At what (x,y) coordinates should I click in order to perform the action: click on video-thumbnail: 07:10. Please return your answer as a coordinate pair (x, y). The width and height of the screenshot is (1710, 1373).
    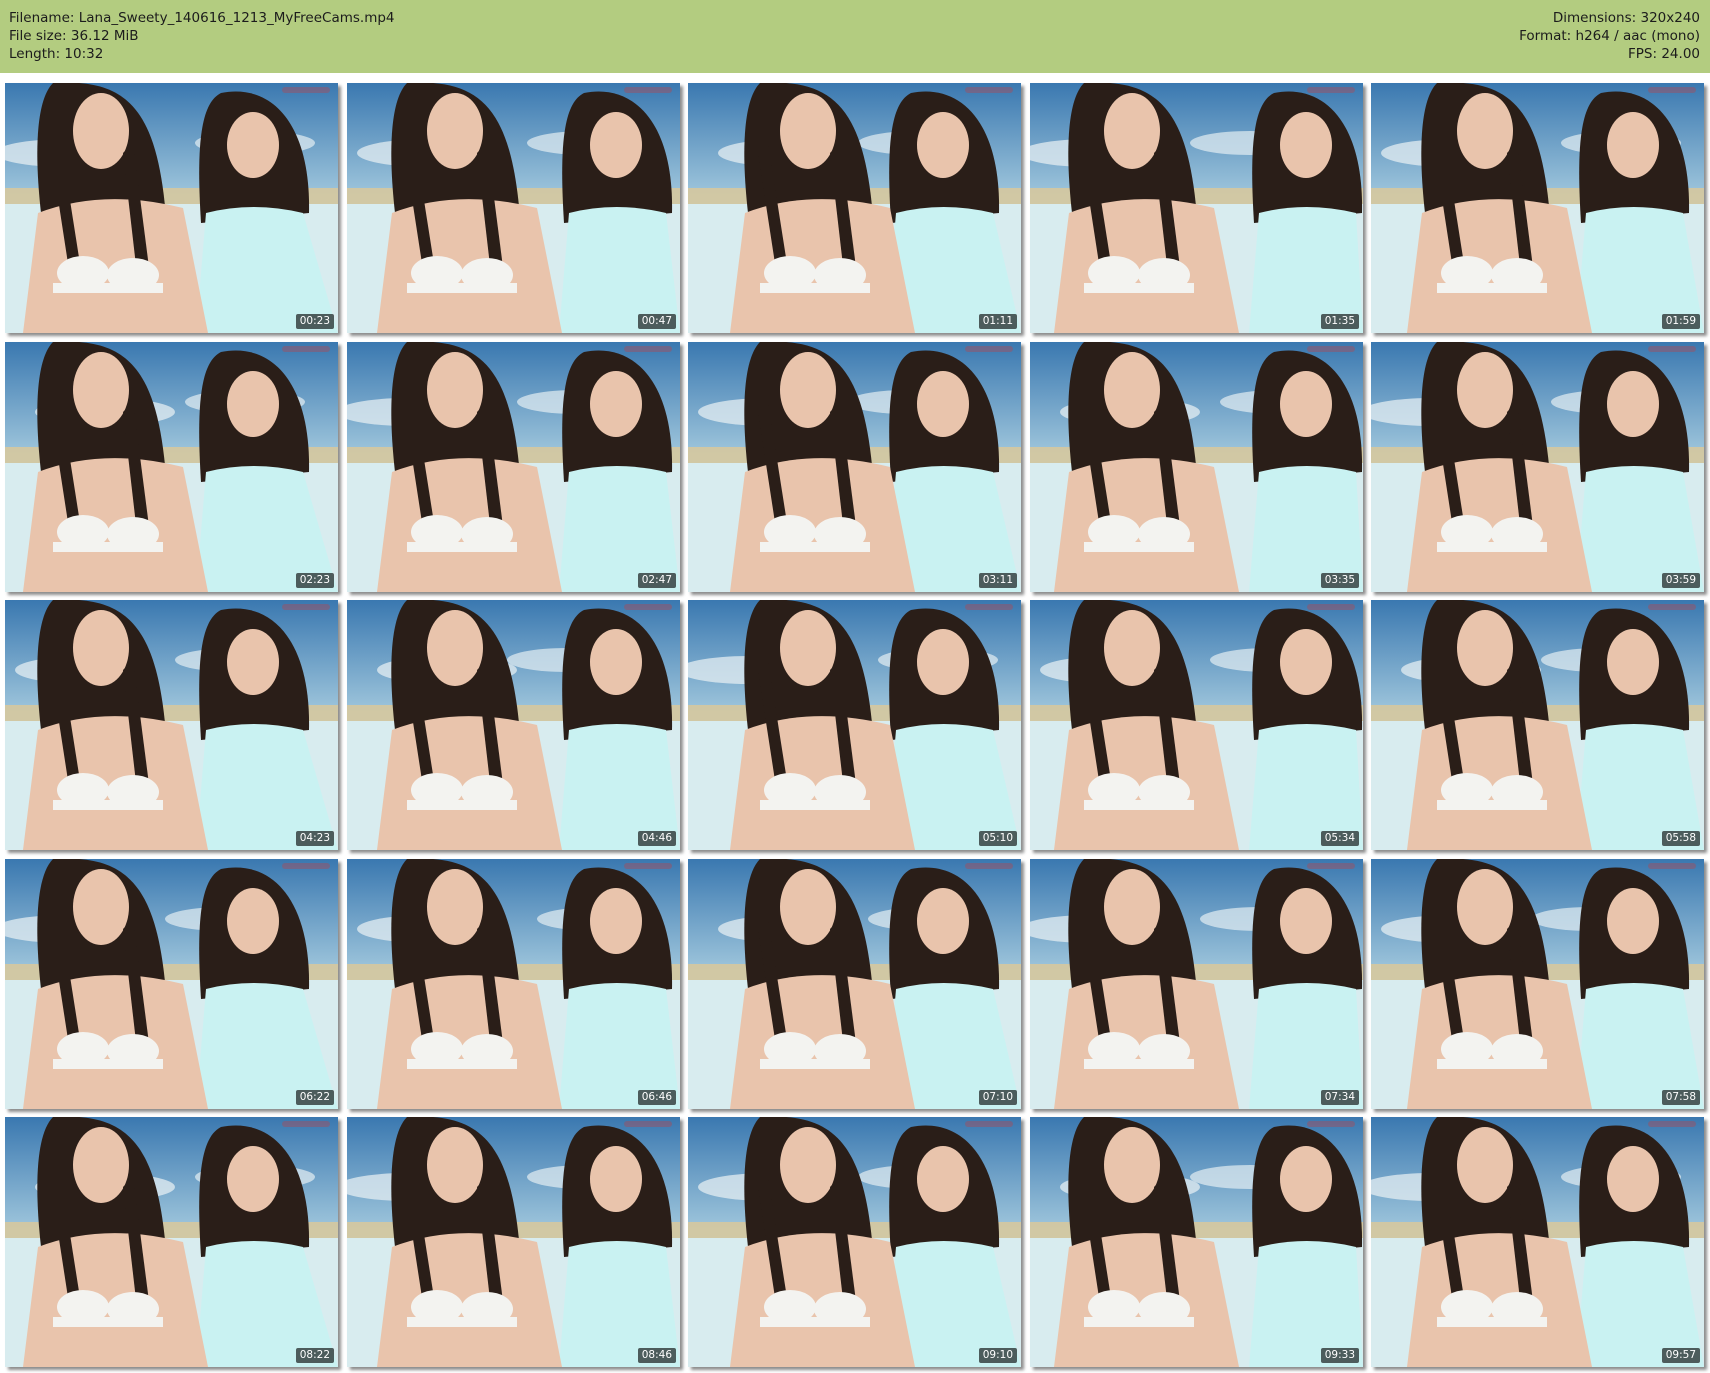
    Looking at the image, I should click on (854, 984).